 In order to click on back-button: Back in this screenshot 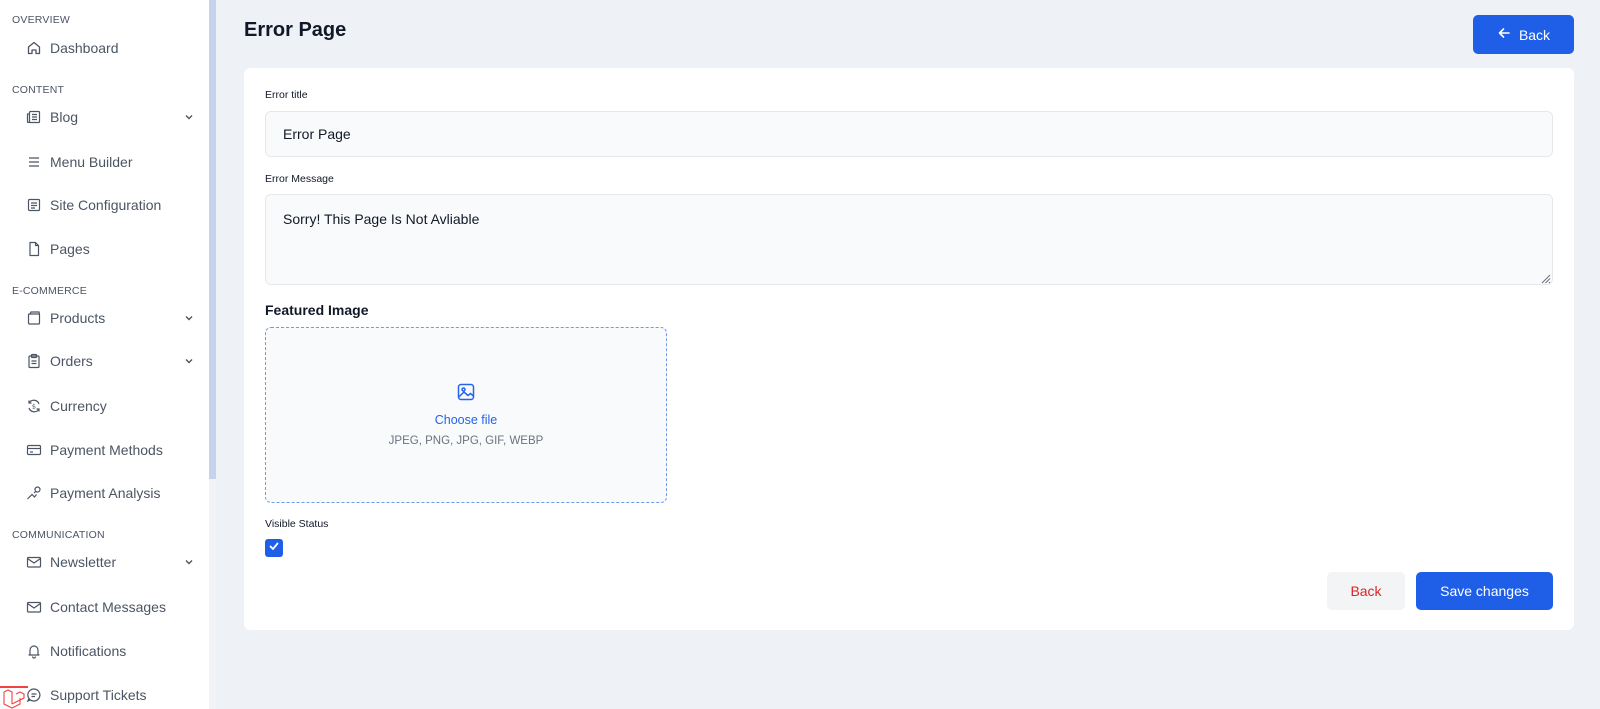, I will do `click(1523, 34)`.